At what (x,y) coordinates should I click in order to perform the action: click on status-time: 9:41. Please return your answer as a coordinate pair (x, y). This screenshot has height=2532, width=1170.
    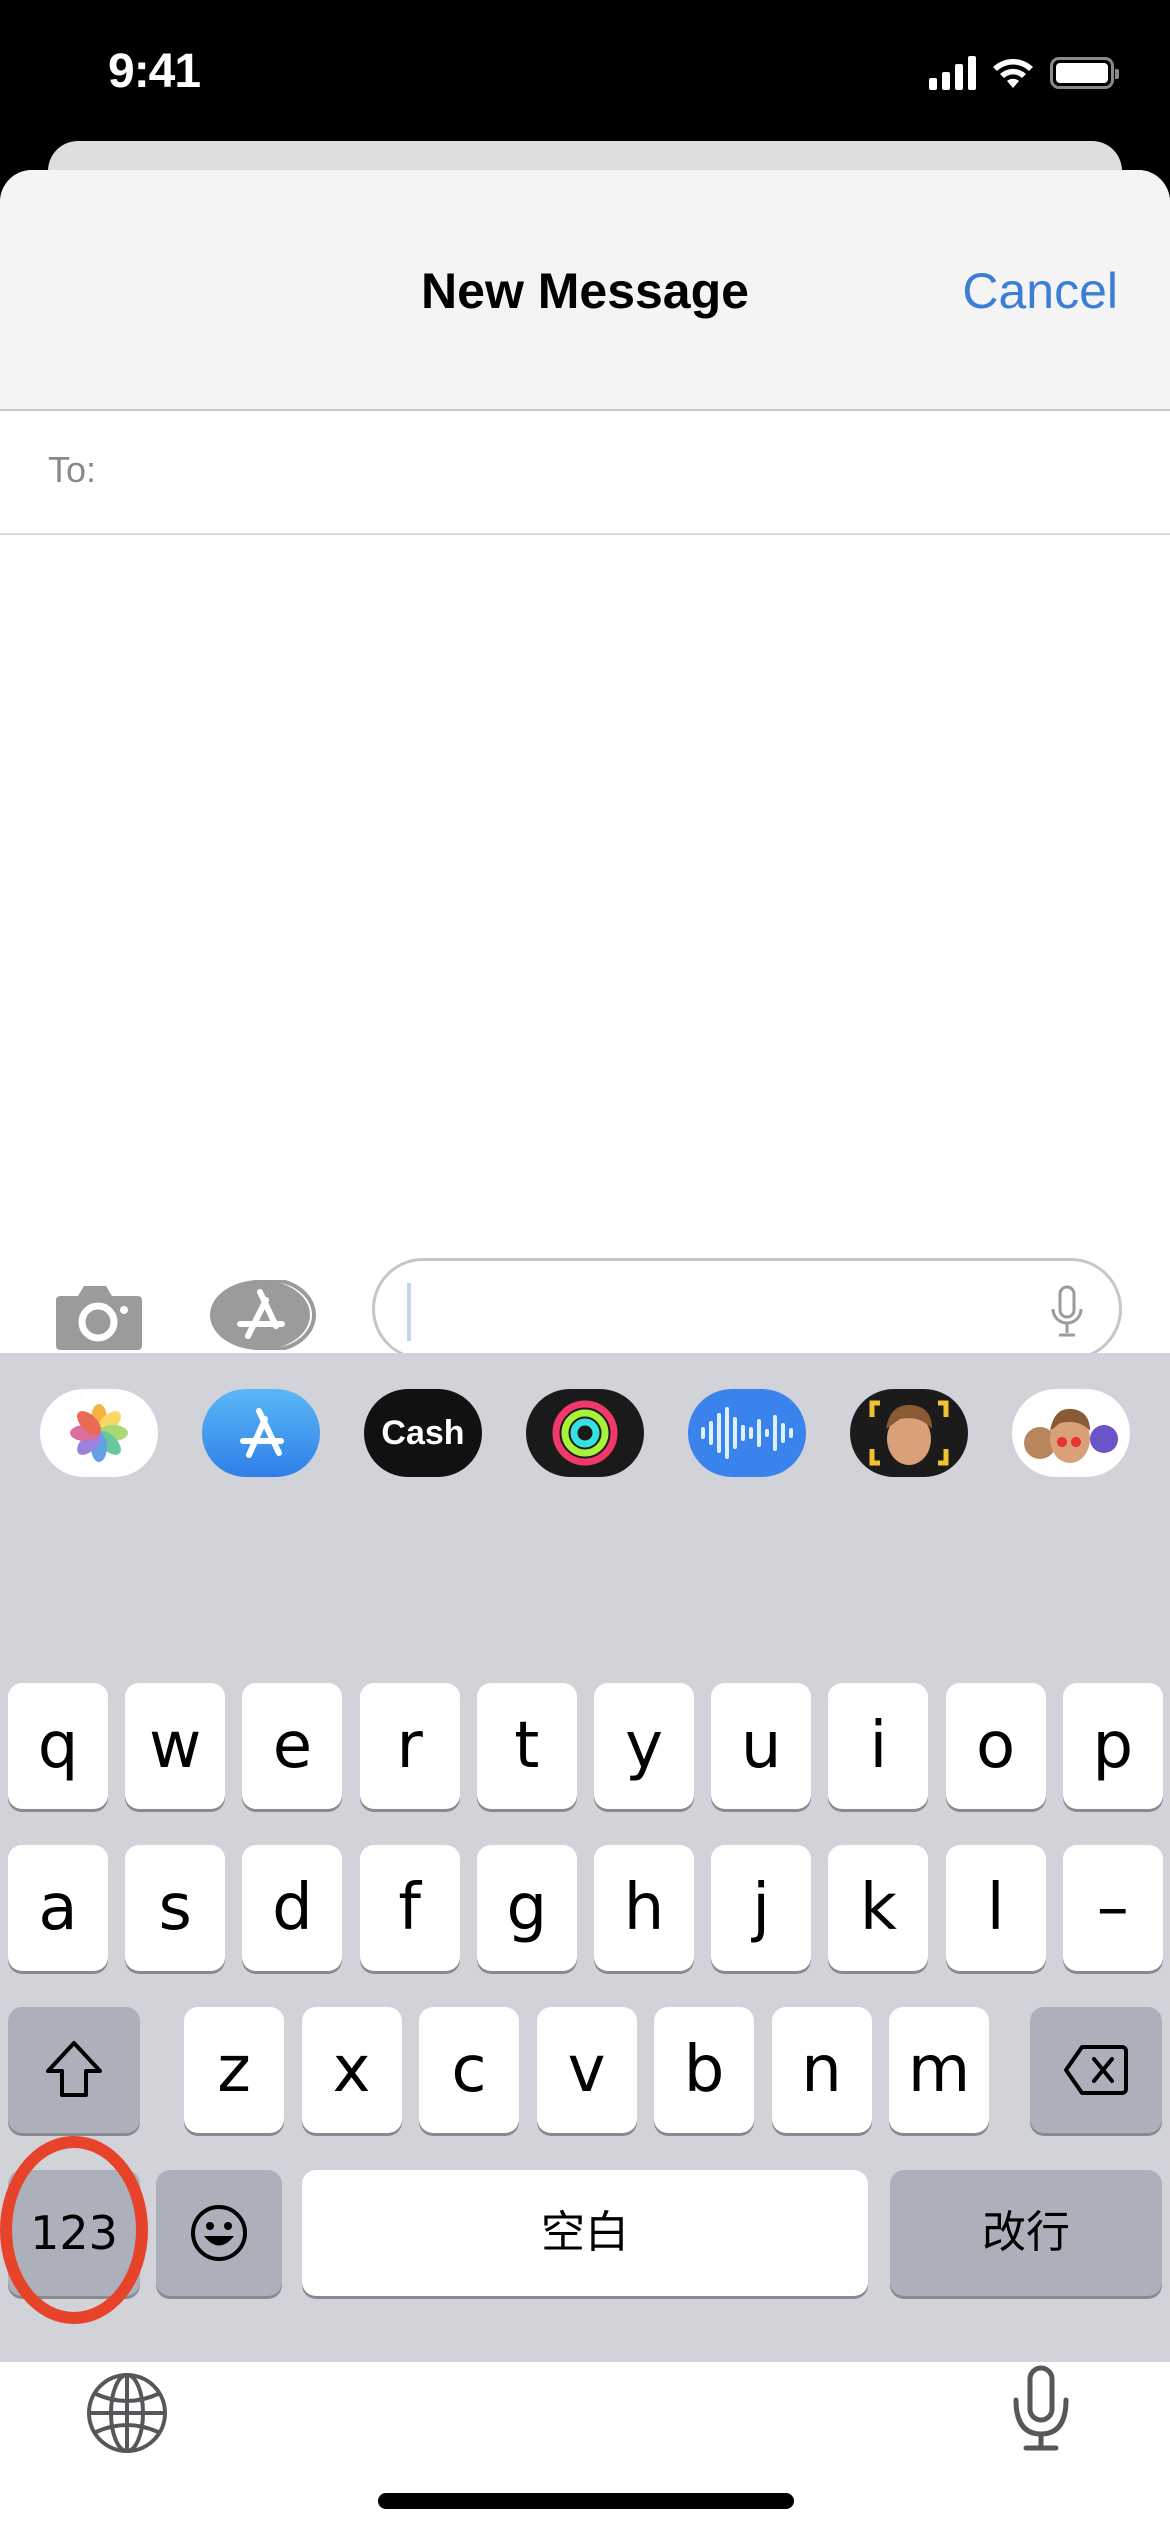
    Looking at the image, I should click on (154, 71).